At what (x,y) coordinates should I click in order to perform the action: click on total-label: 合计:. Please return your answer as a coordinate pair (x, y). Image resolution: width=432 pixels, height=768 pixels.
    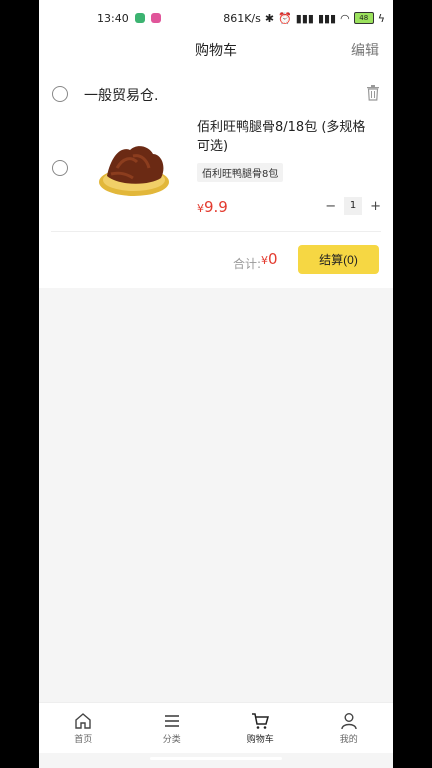
    Looking at the image, I should click on (247, 264).